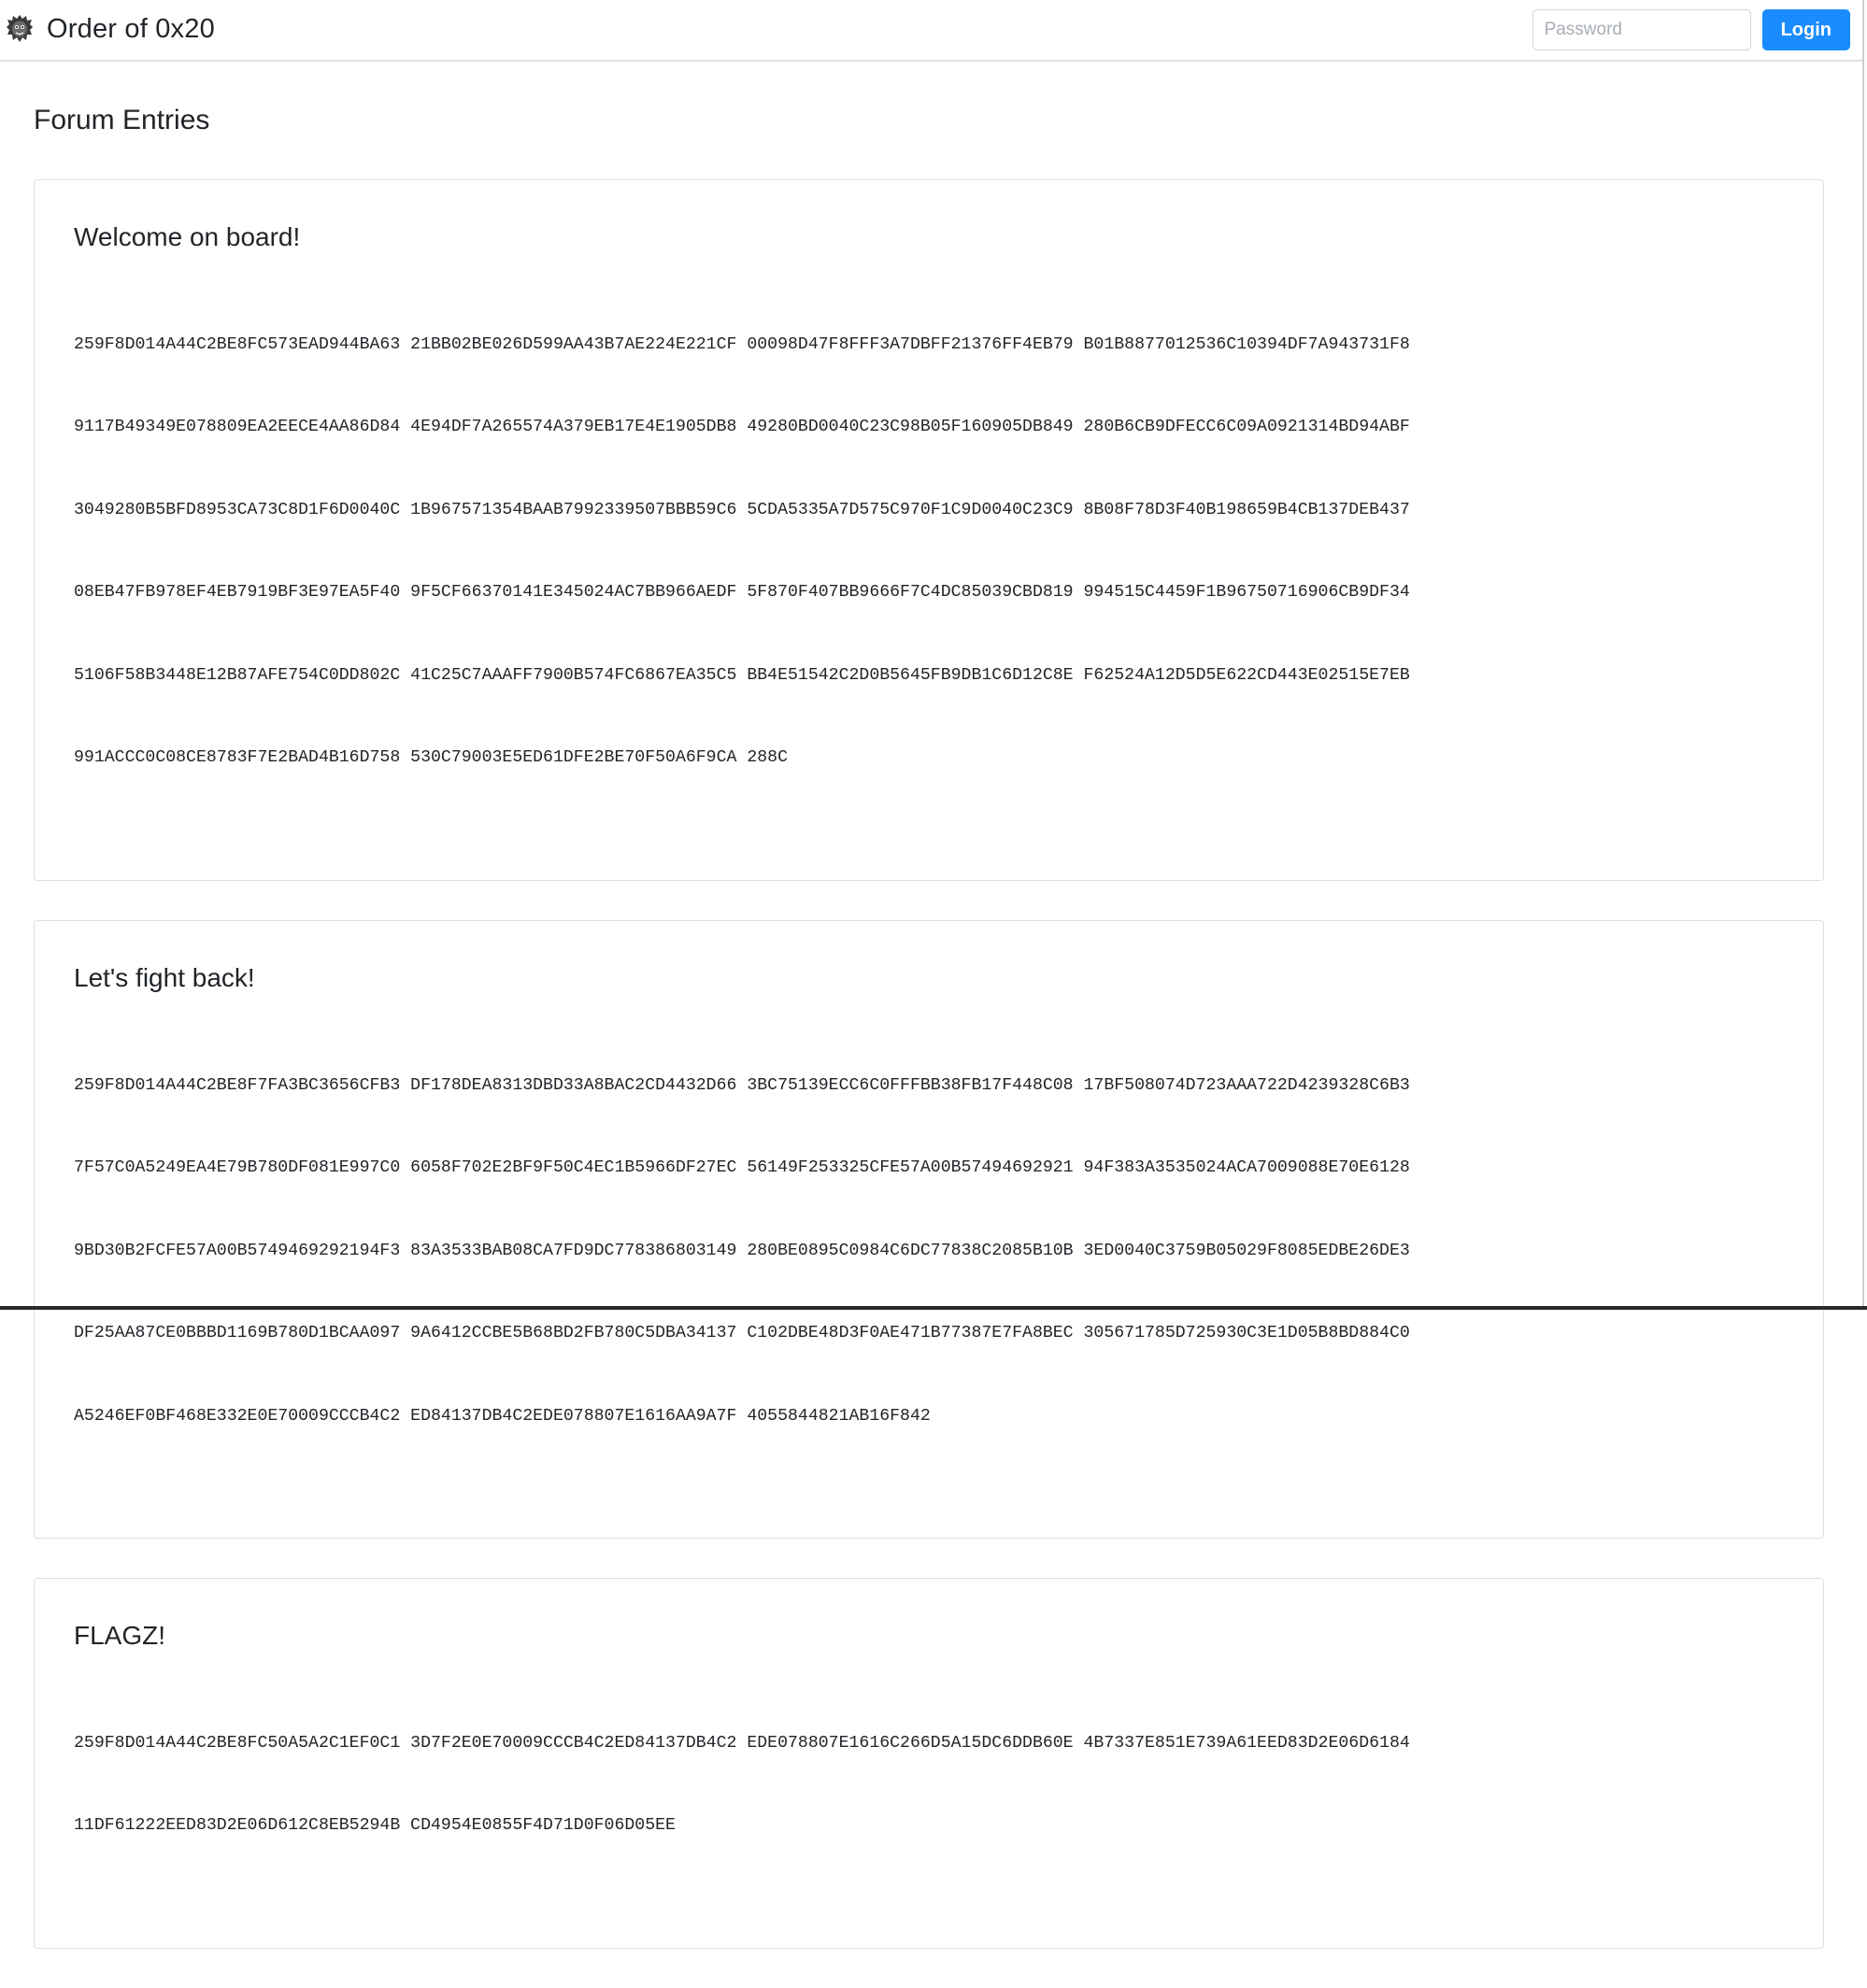 The width and height of the screenshot is (1867, 1988). Describe the element at coordinates (933, 31) in the screenshot. I see `top-navbar: Order of 0x20 Login` at that location.